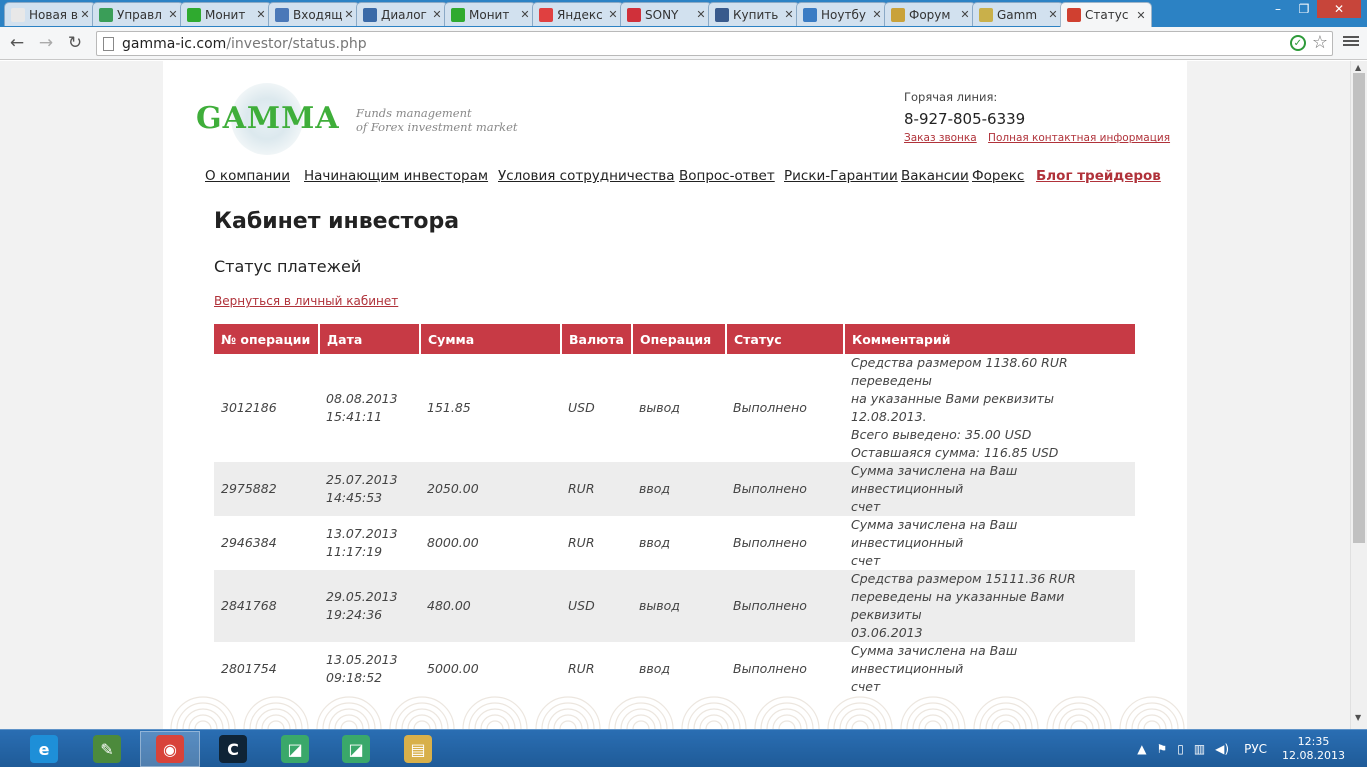  Describe the element at coordinates (306, 301) in the screenshot. I see `back-to-cabinet-link: Вернуться в личный кабинет` at that location.